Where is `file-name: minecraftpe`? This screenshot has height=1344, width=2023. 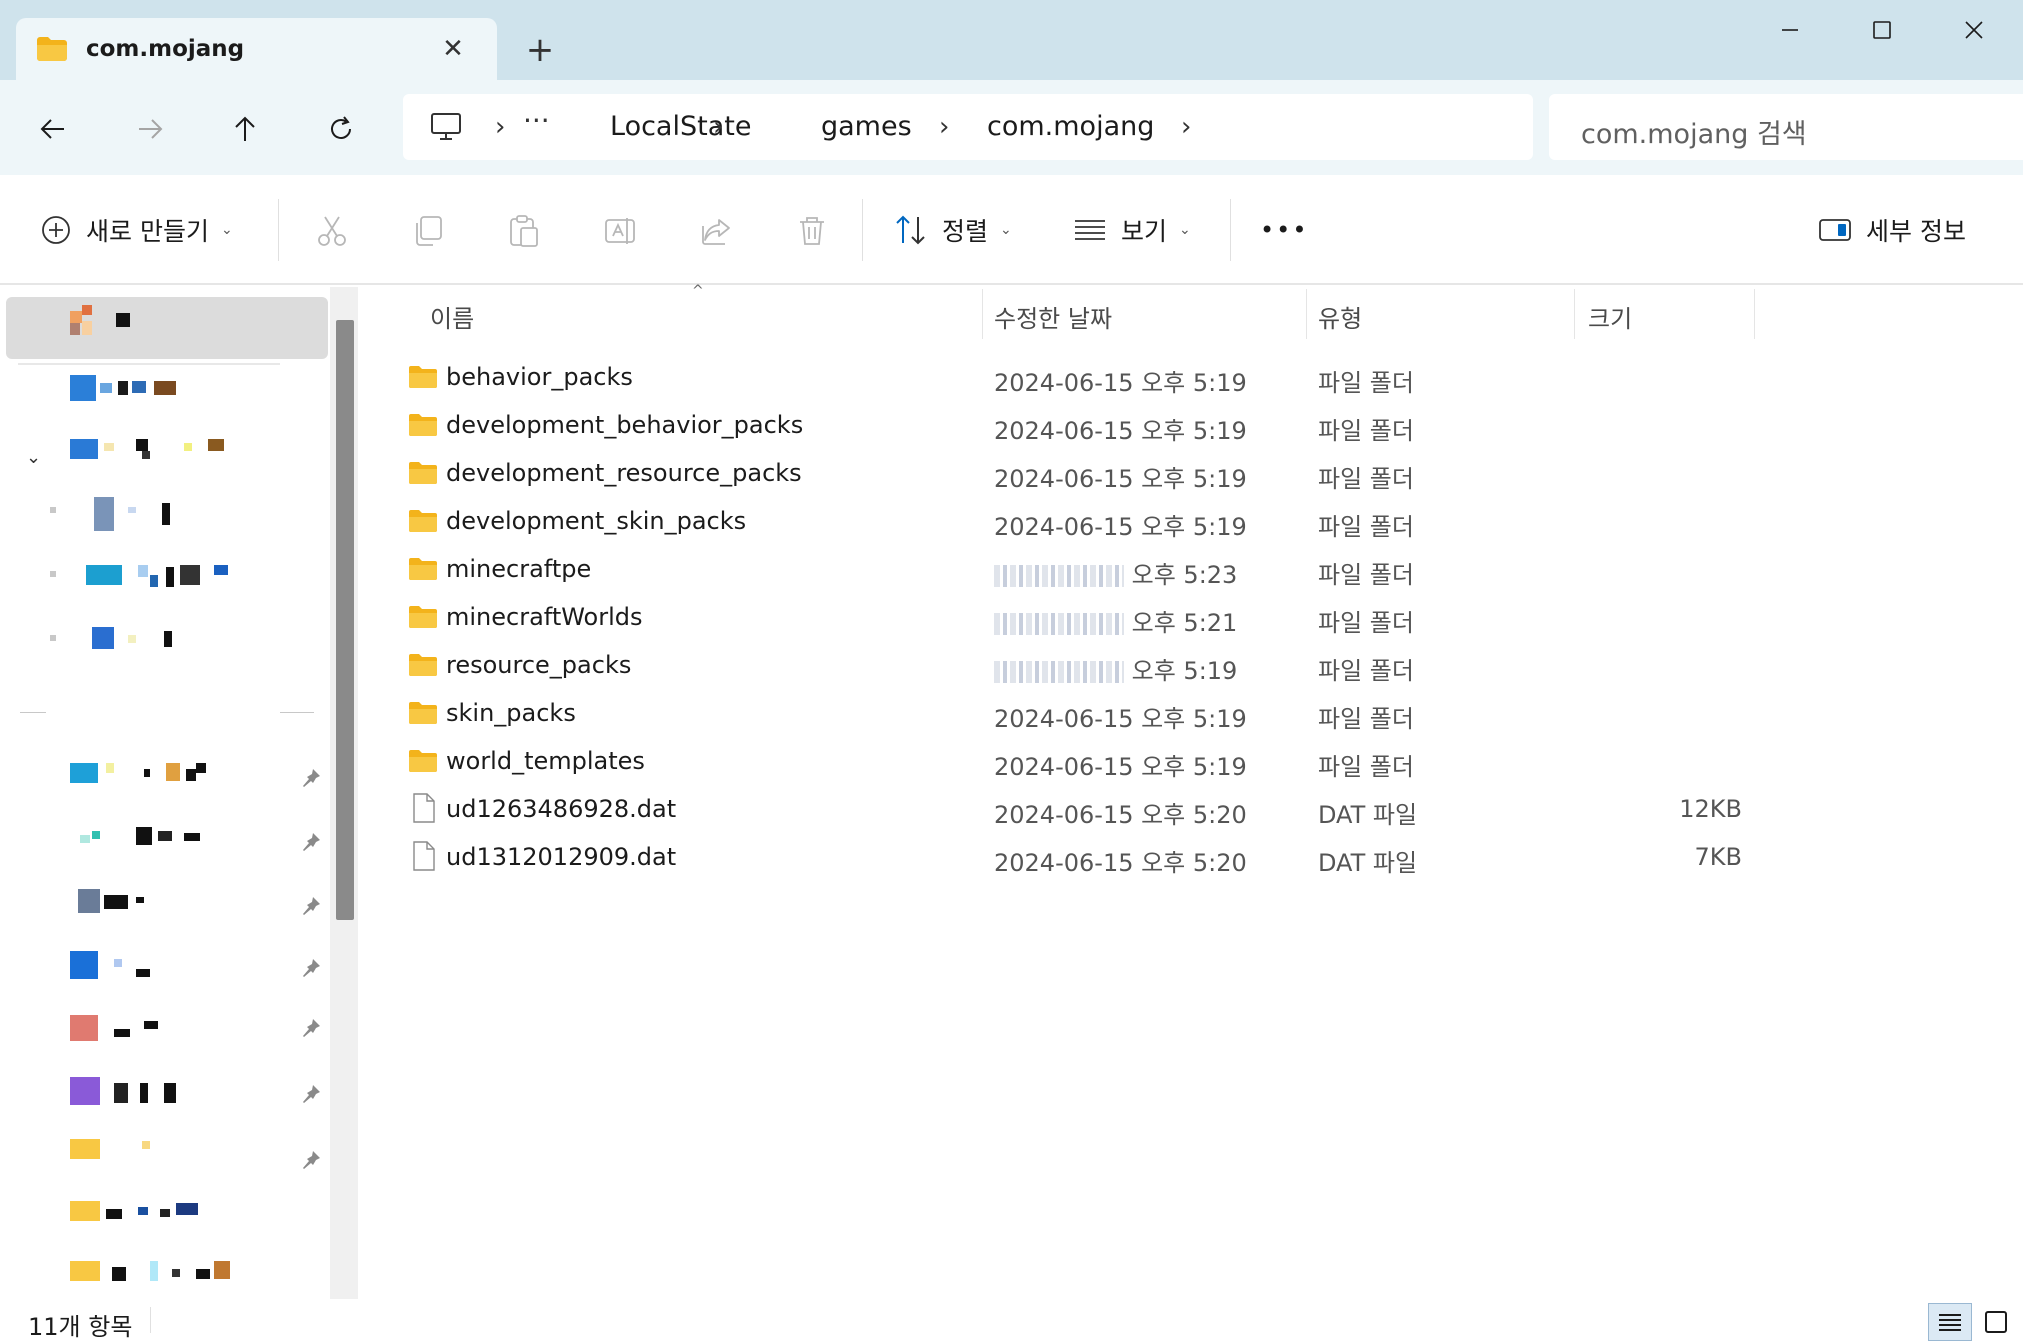 file-name: minecraftpe is located at coordinates (519, 569).